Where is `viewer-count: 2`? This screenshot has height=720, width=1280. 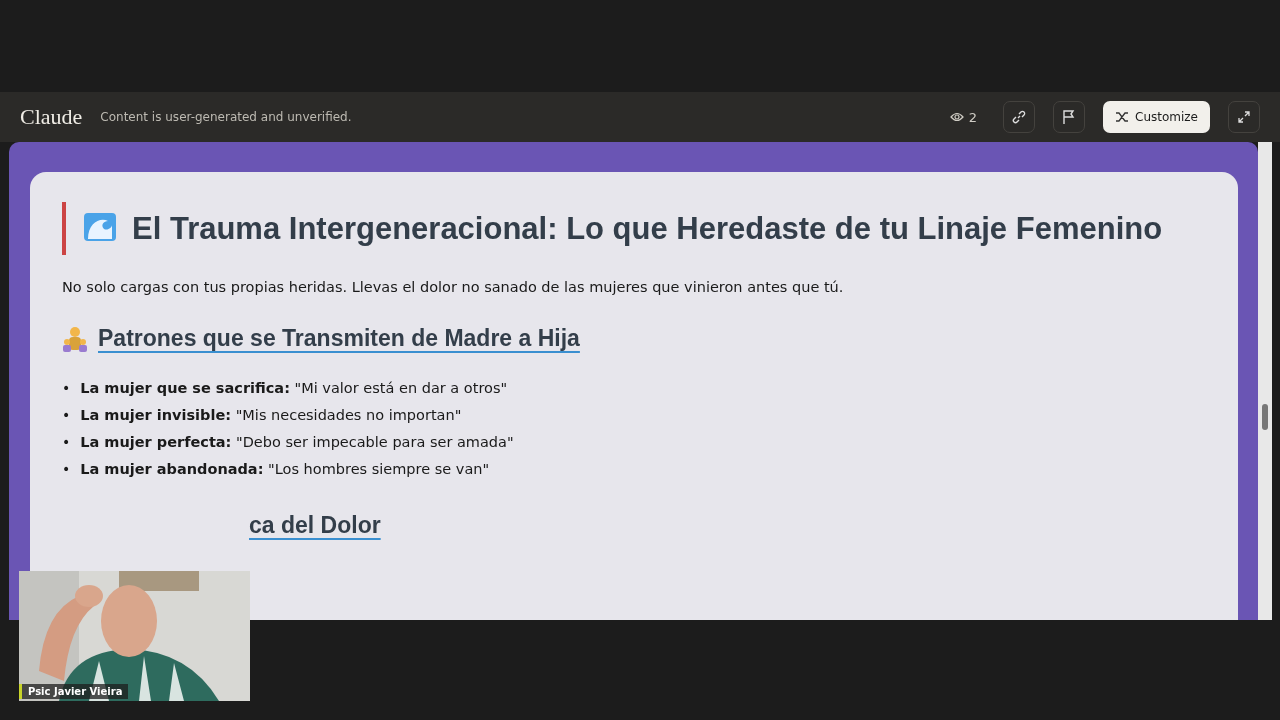 viewer-count: 2 is located at coordinates (963, 117).